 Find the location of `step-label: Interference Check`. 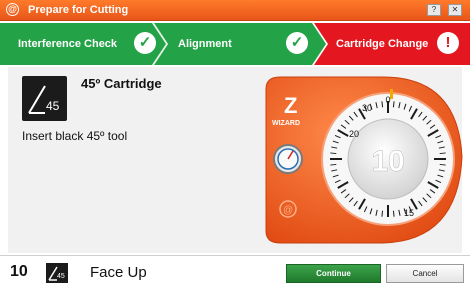

step-label: Interference Check is located at coordinates (68, 44).